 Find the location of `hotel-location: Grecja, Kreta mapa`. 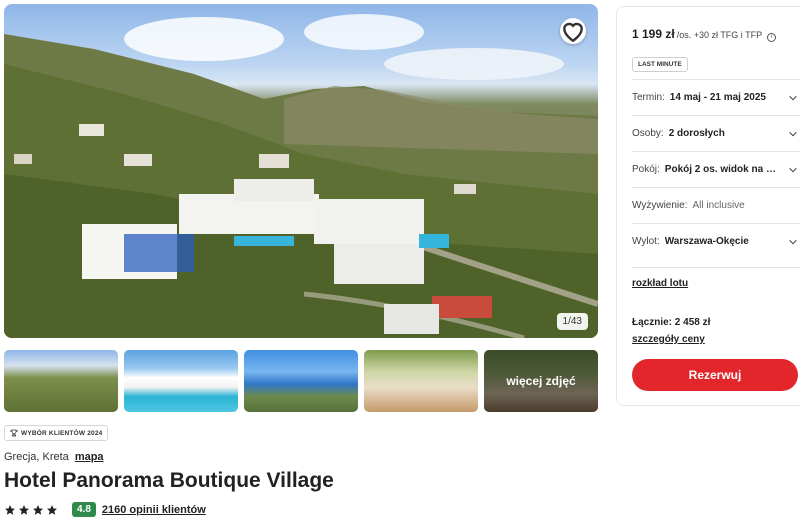

hotel-location: Grecja, Kreta mapa is located at coordinates (54, 457).